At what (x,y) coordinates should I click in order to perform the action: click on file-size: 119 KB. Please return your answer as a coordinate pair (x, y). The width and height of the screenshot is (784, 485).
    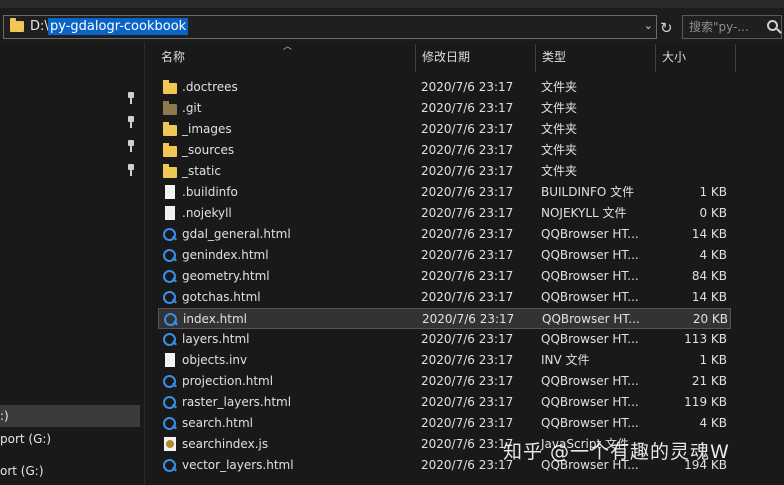
    Looking at the image, I should click on (705, 402).